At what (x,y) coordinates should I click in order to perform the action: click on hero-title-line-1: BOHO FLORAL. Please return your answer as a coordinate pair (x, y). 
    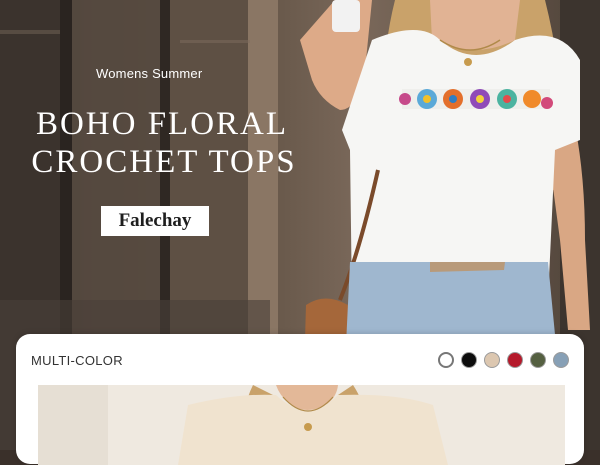
    Looking at the image, I should click on (162, 124).